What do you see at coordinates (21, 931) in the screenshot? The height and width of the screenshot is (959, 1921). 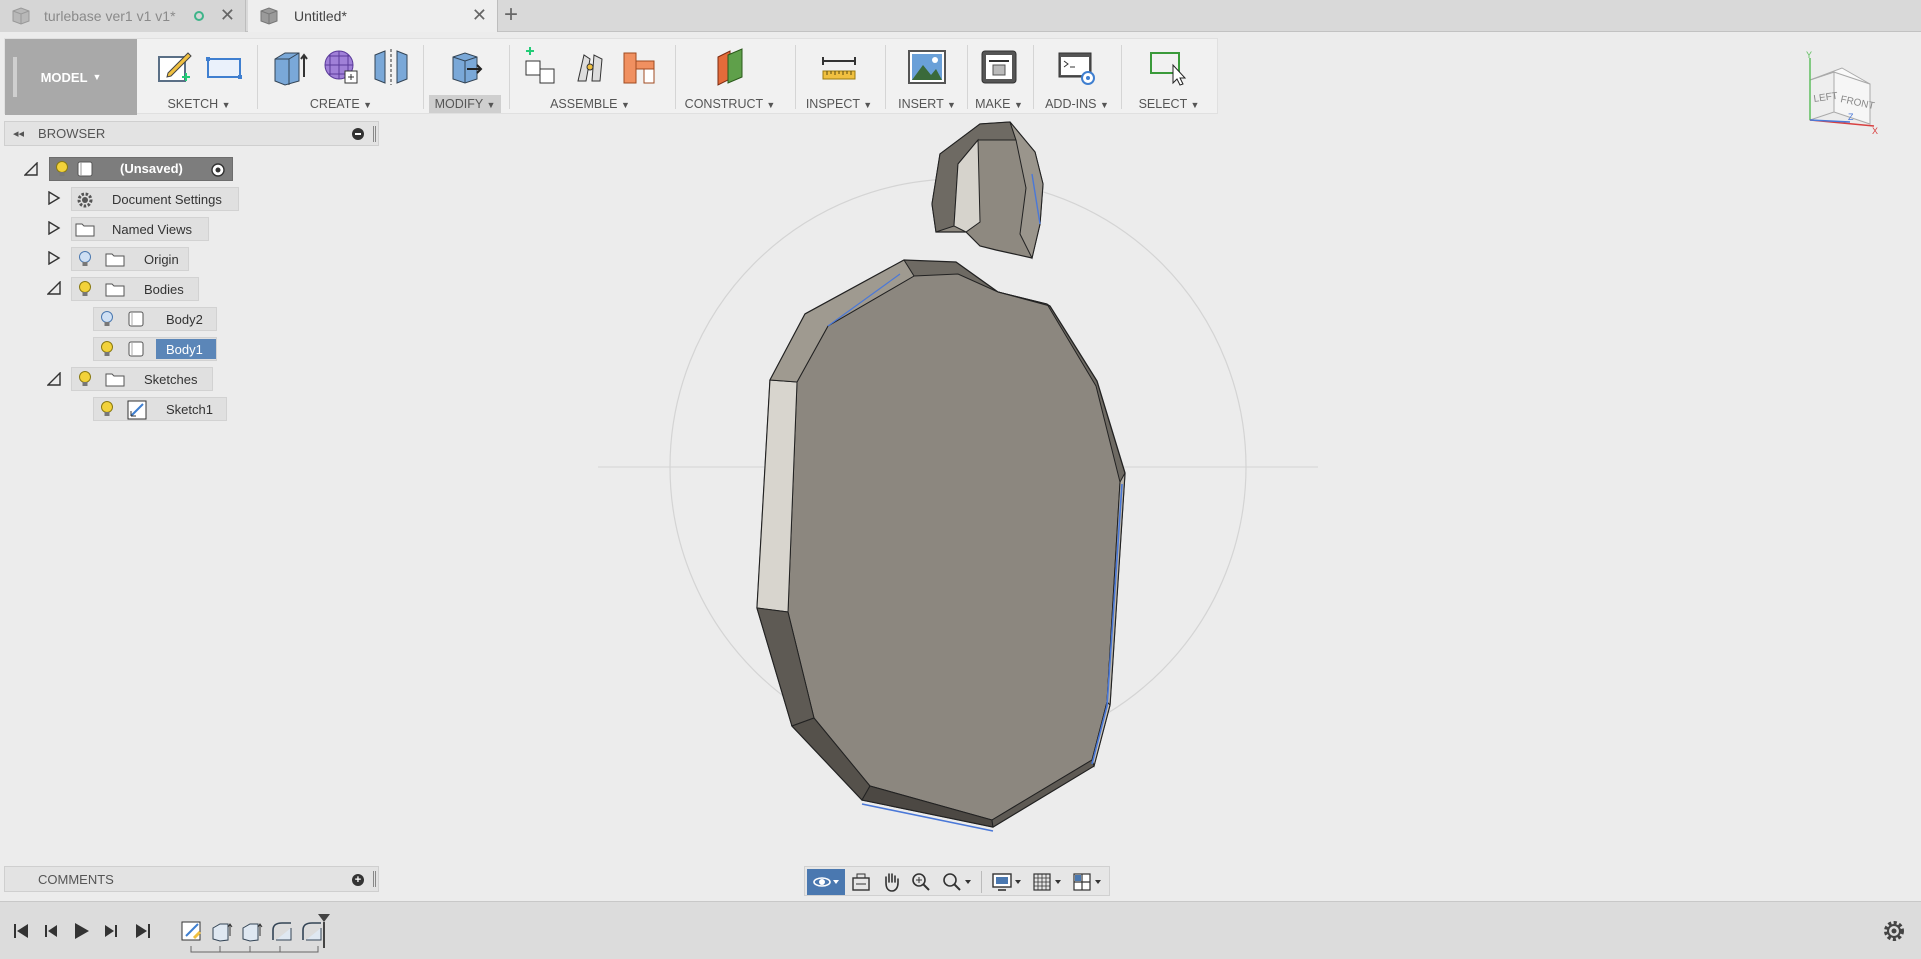 I see `go-to-start-icon` at bounding box center [21, 931].